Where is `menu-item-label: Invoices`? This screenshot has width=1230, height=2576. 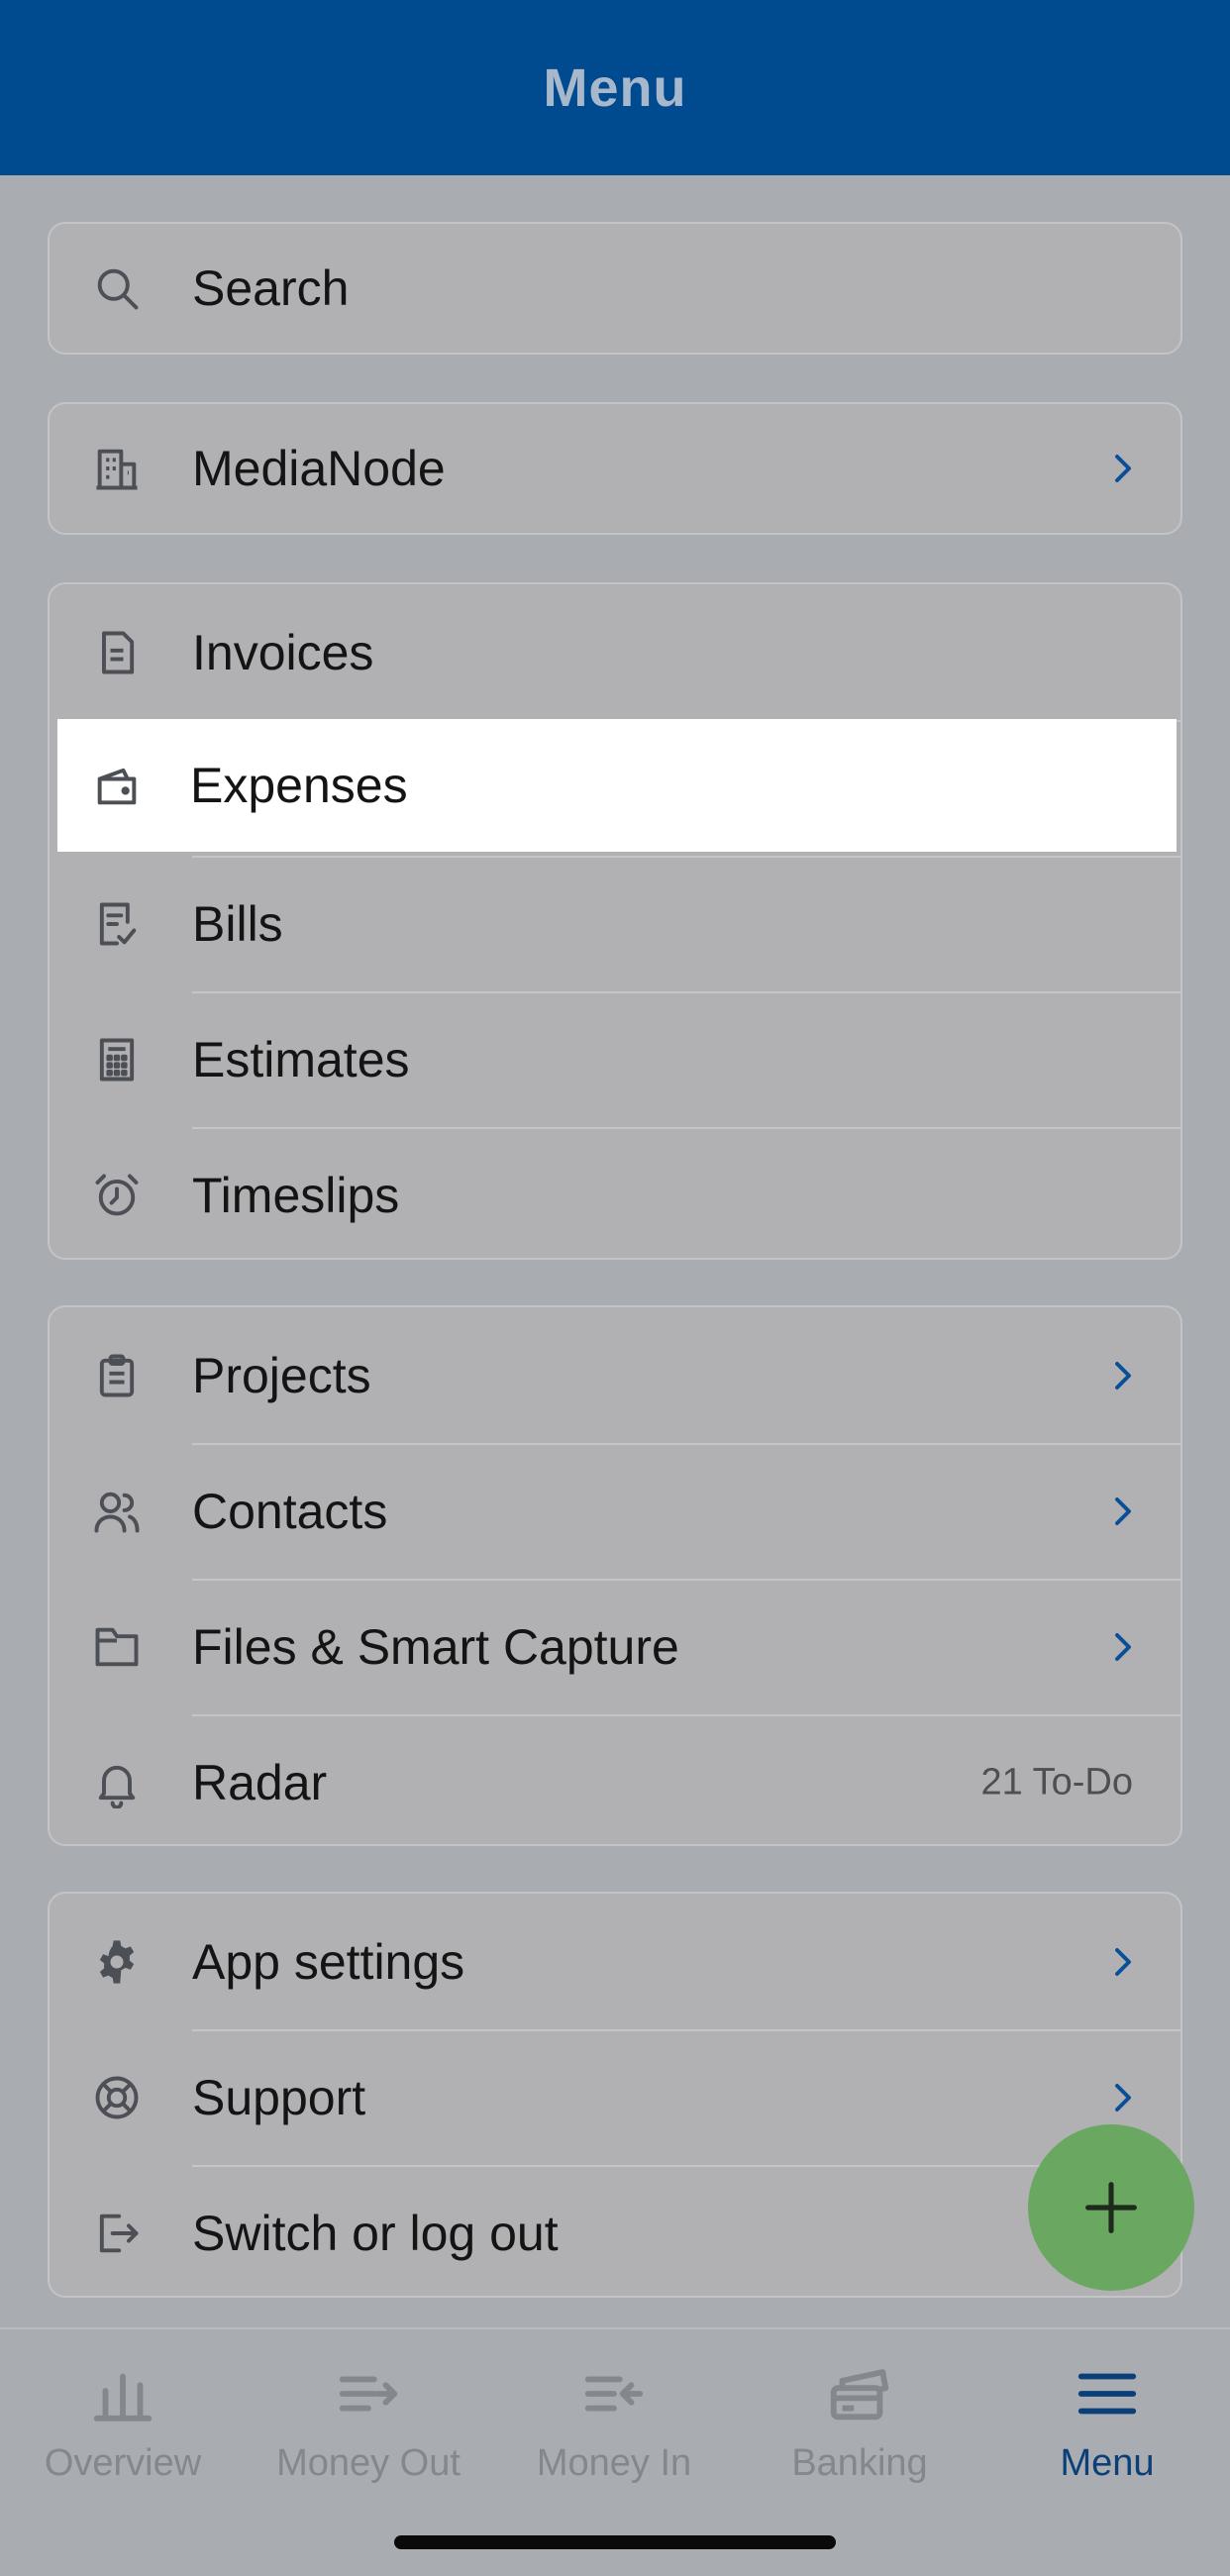
menu-item-label: Invoices is located at coordinates (283, 652).